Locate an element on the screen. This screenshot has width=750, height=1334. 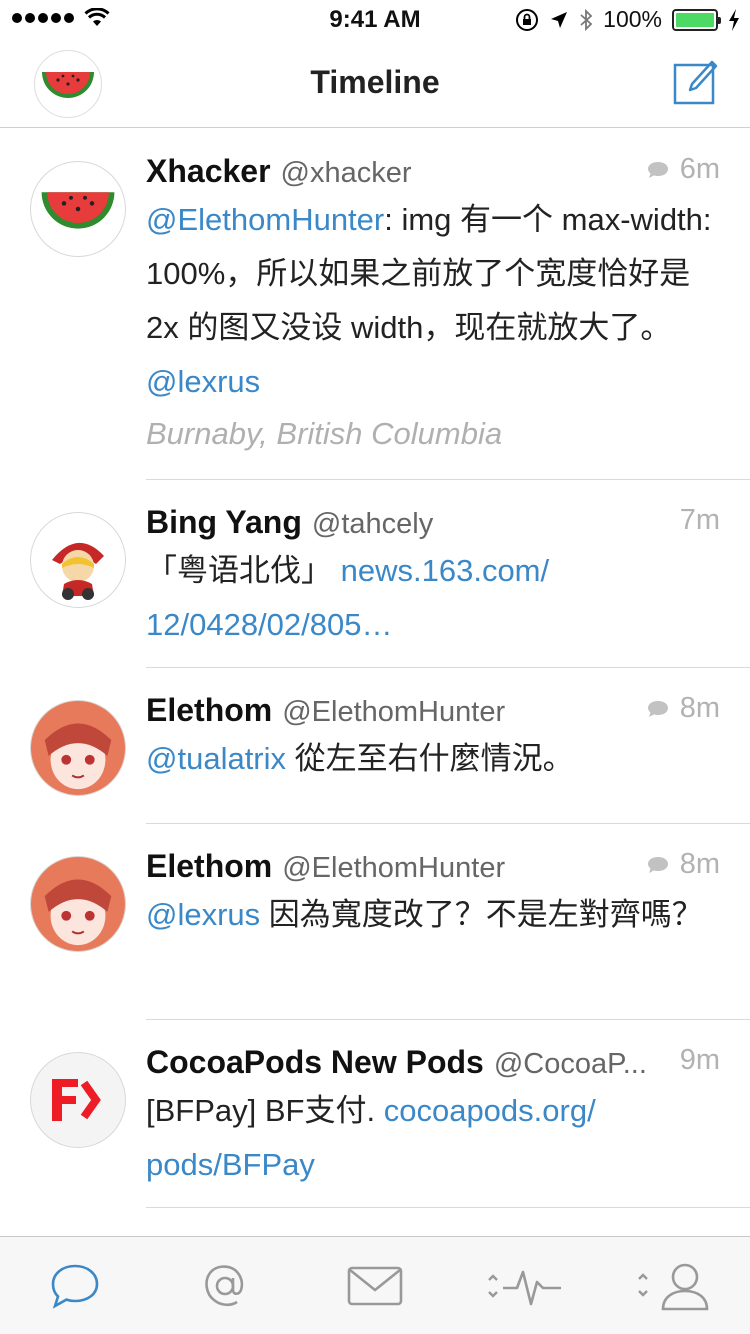
tweet-author-name: CocoaPods New Pods is located at coordinates (315, 1062).